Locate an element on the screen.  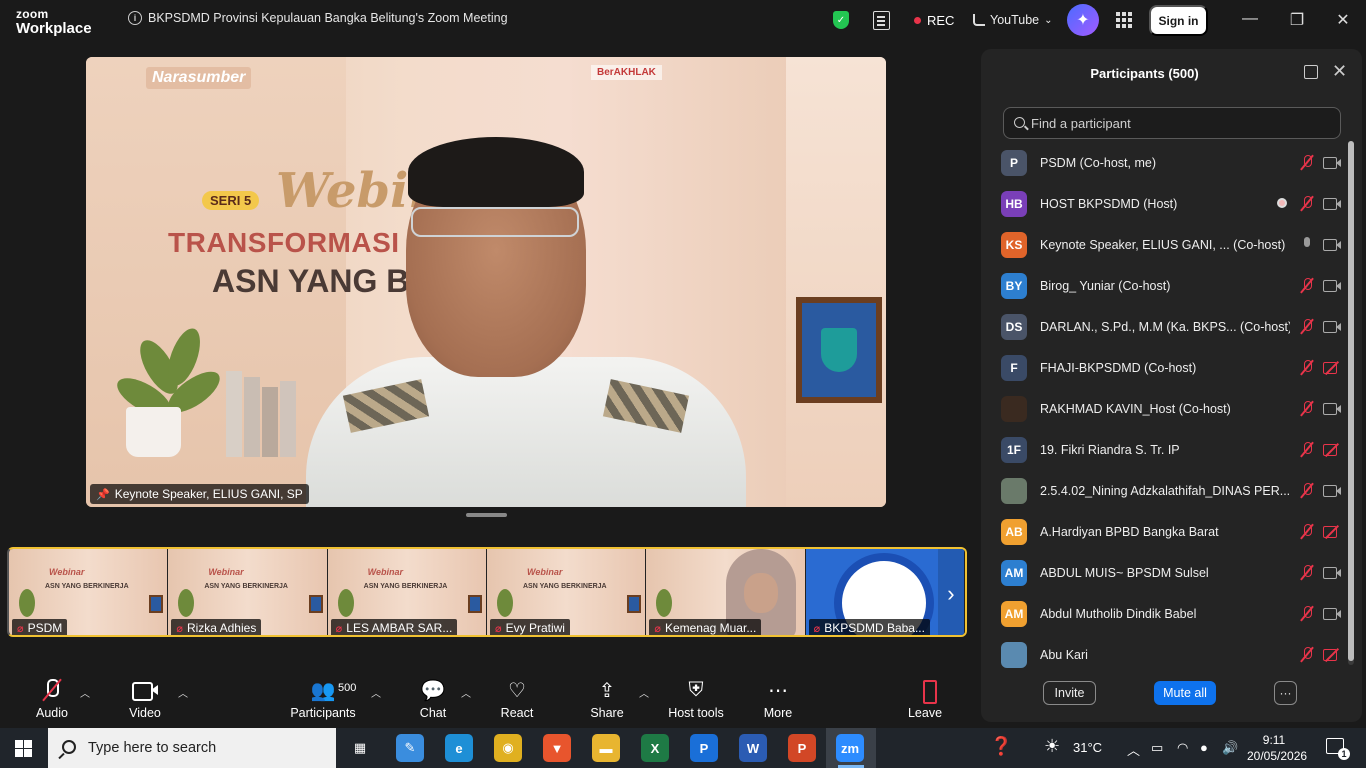
wifi-icon: ◠ is located at coordinates (1182, 748).